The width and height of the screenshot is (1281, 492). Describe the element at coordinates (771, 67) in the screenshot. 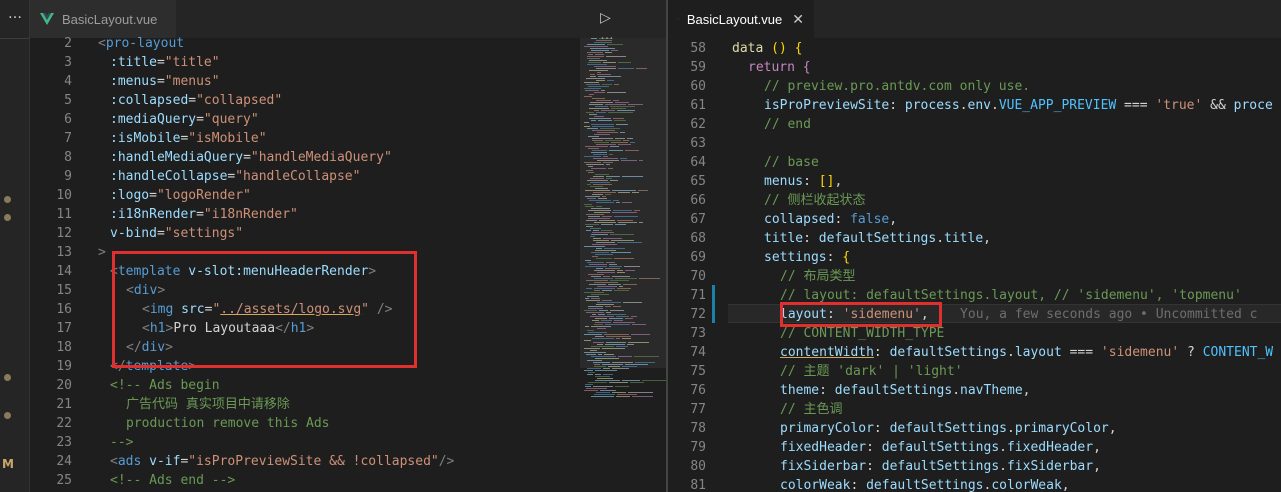

I see `code-token: return` at that location.